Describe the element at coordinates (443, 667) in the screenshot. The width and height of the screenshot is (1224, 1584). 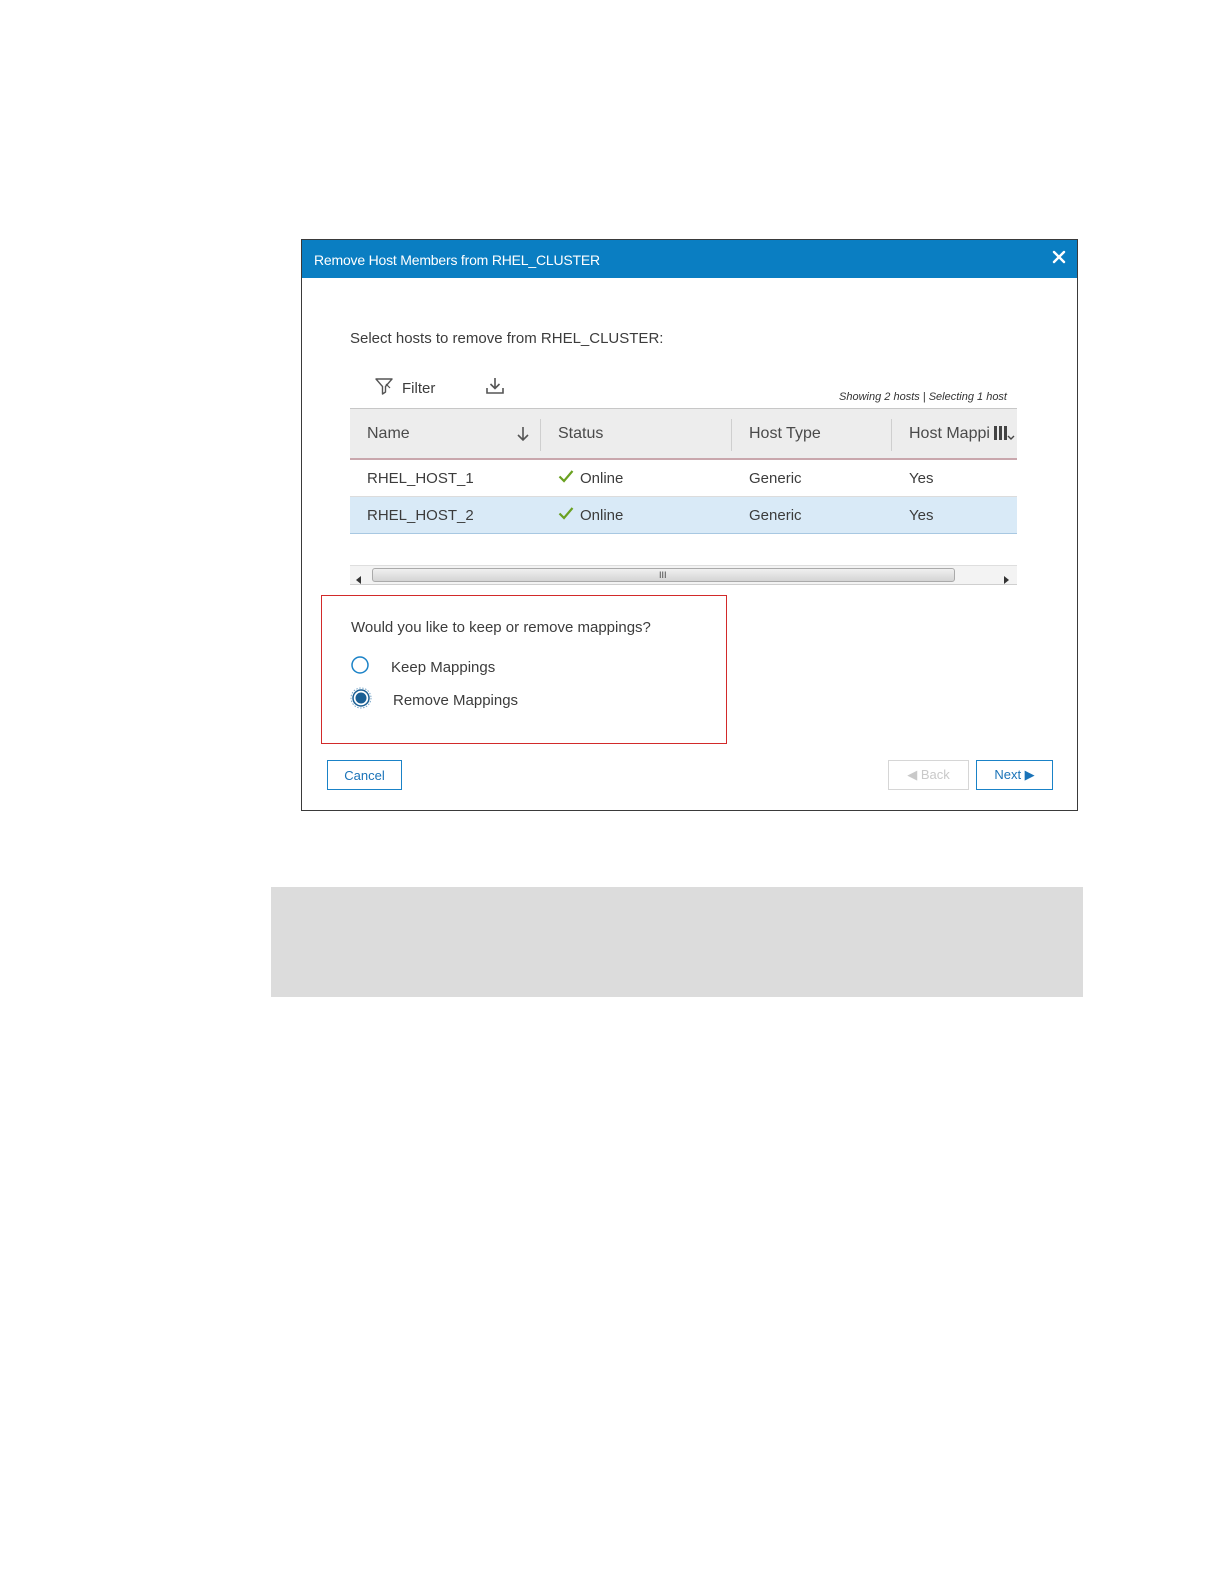
I see `keep-mappings-label: Keep Mappings` at that location.